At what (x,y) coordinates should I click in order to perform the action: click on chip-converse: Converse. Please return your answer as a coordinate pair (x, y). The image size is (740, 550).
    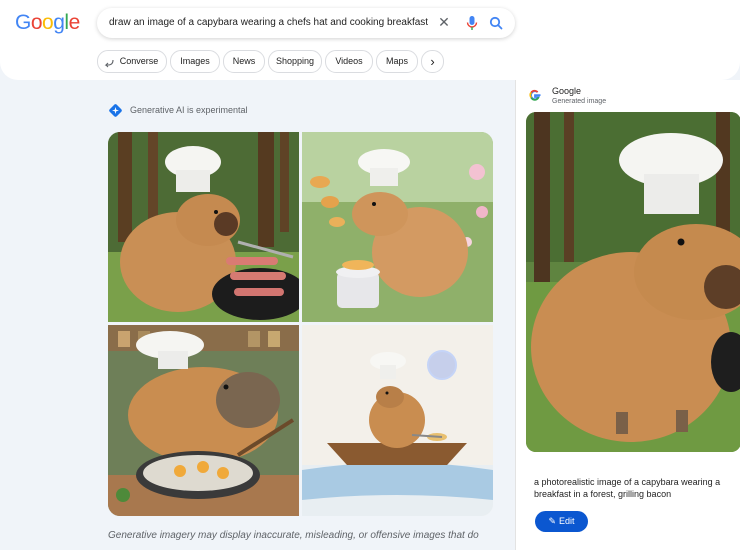
    Looking at the image, I should click on (132, 61).